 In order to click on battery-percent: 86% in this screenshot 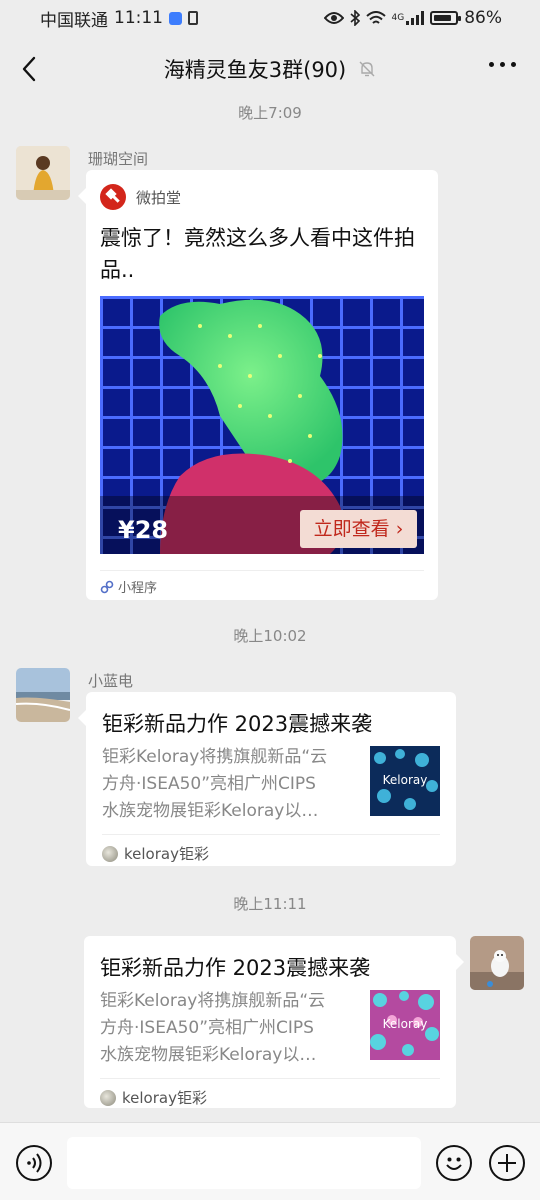, I will do `click(483, 18)`.